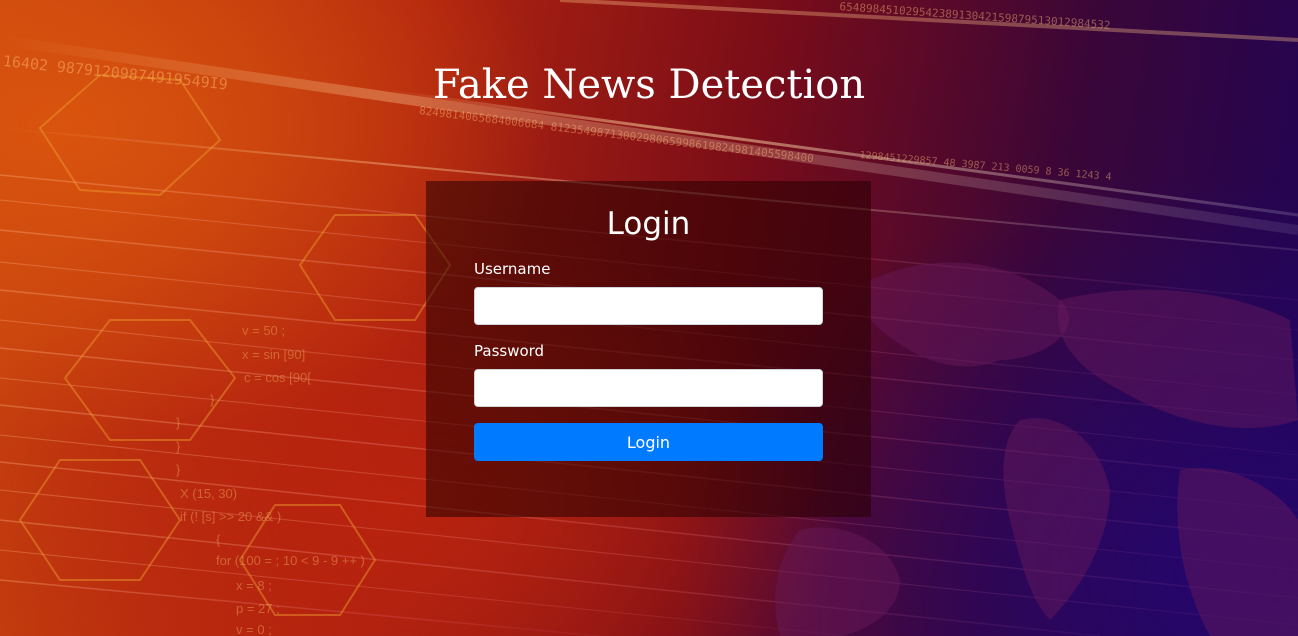  Describe the element at coordinates (648, 442) in the screenshot. I see `login-button: Login` at that location.